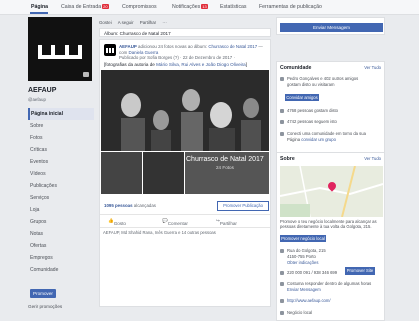  I want to click on sidebar-item-notes: Notas, so click(61, 234).